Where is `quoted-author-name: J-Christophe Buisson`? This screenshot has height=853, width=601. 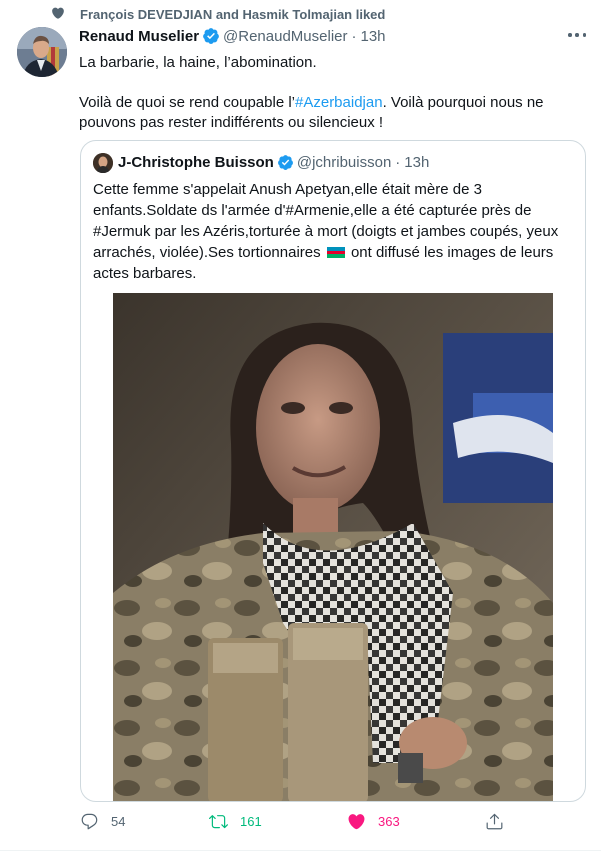
quoted-author-name: J-Christophe Buisson is located at coordinates (196, 162).